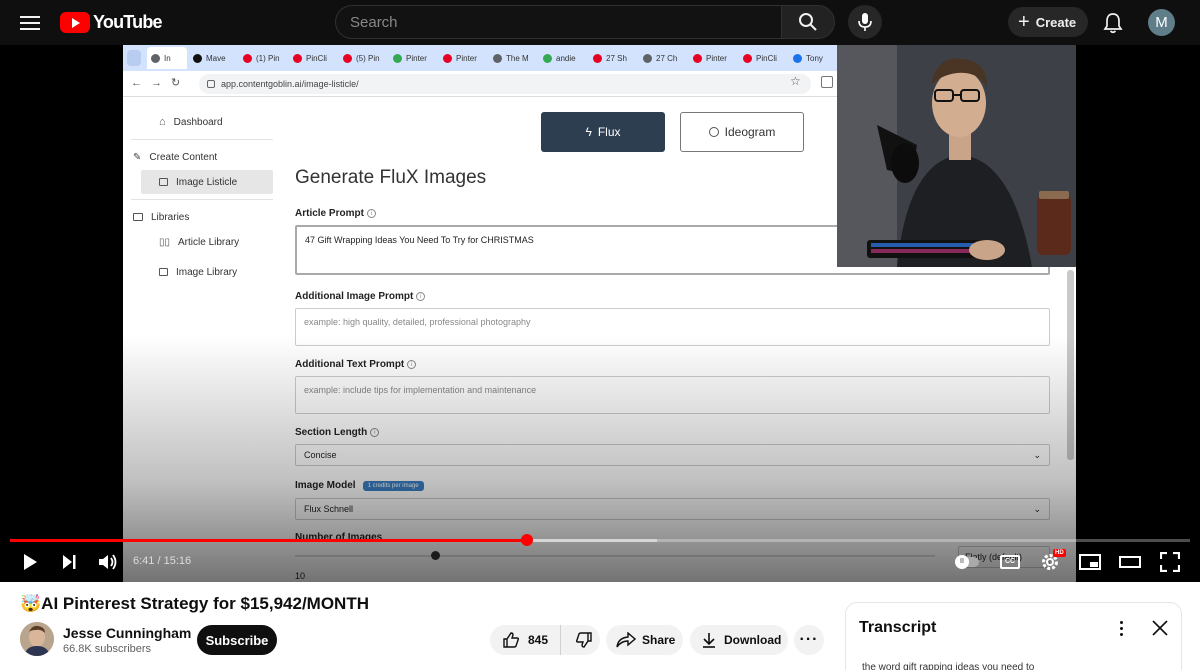  What do you see at coordinates (538, 640) in the screenshot?
I see `like-count: 845` at bounding box center [538, 640].